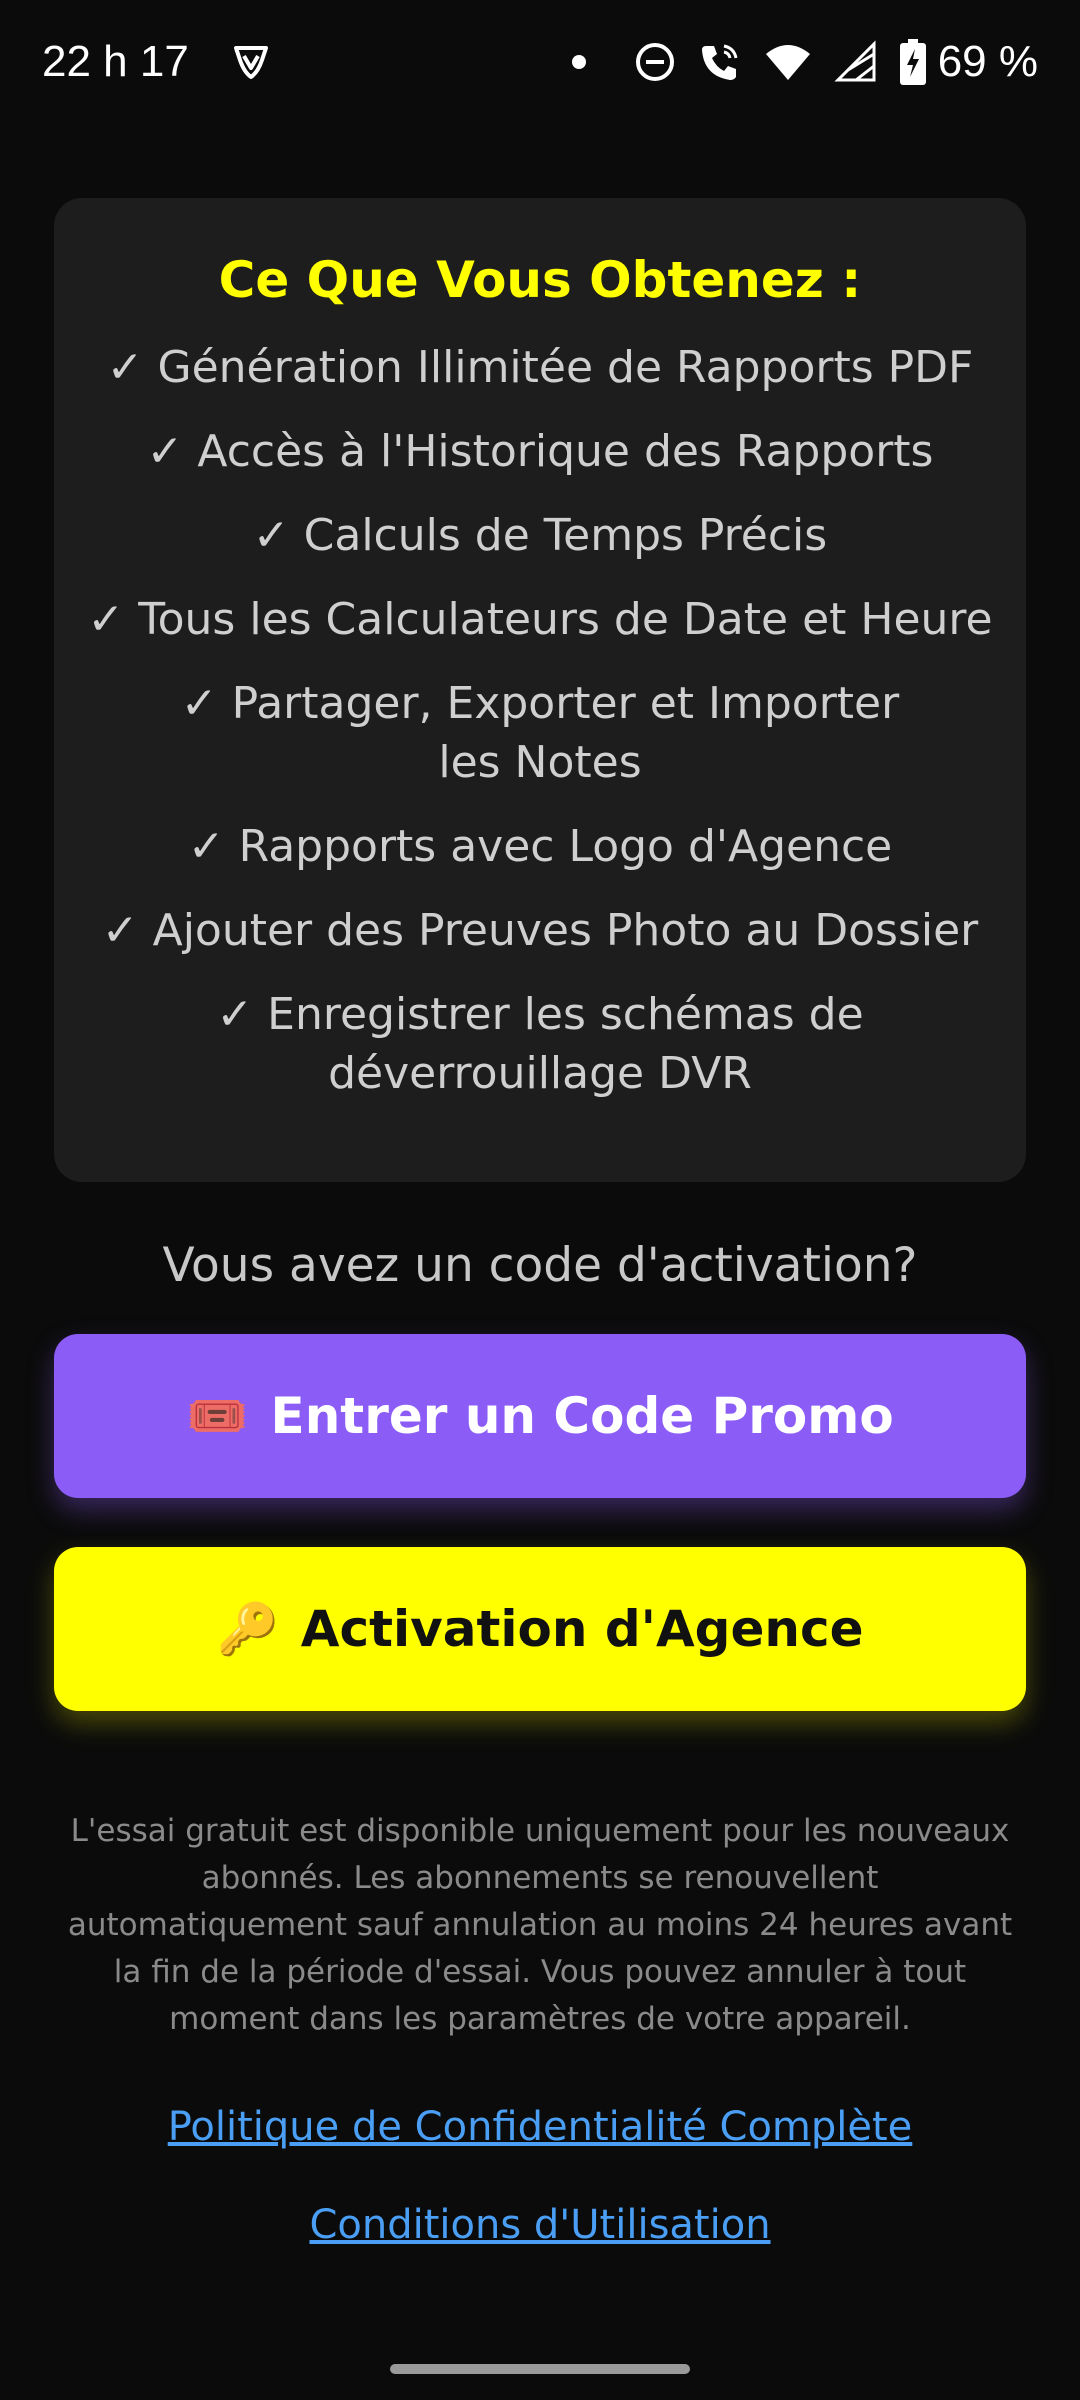 Image resolution: width=1080 pixels, height=2400 pixels. What do you see at coordinates (655, 62) in the screenshot?
I see `do-not-disturb-icon` at bounding box center [655, 62].